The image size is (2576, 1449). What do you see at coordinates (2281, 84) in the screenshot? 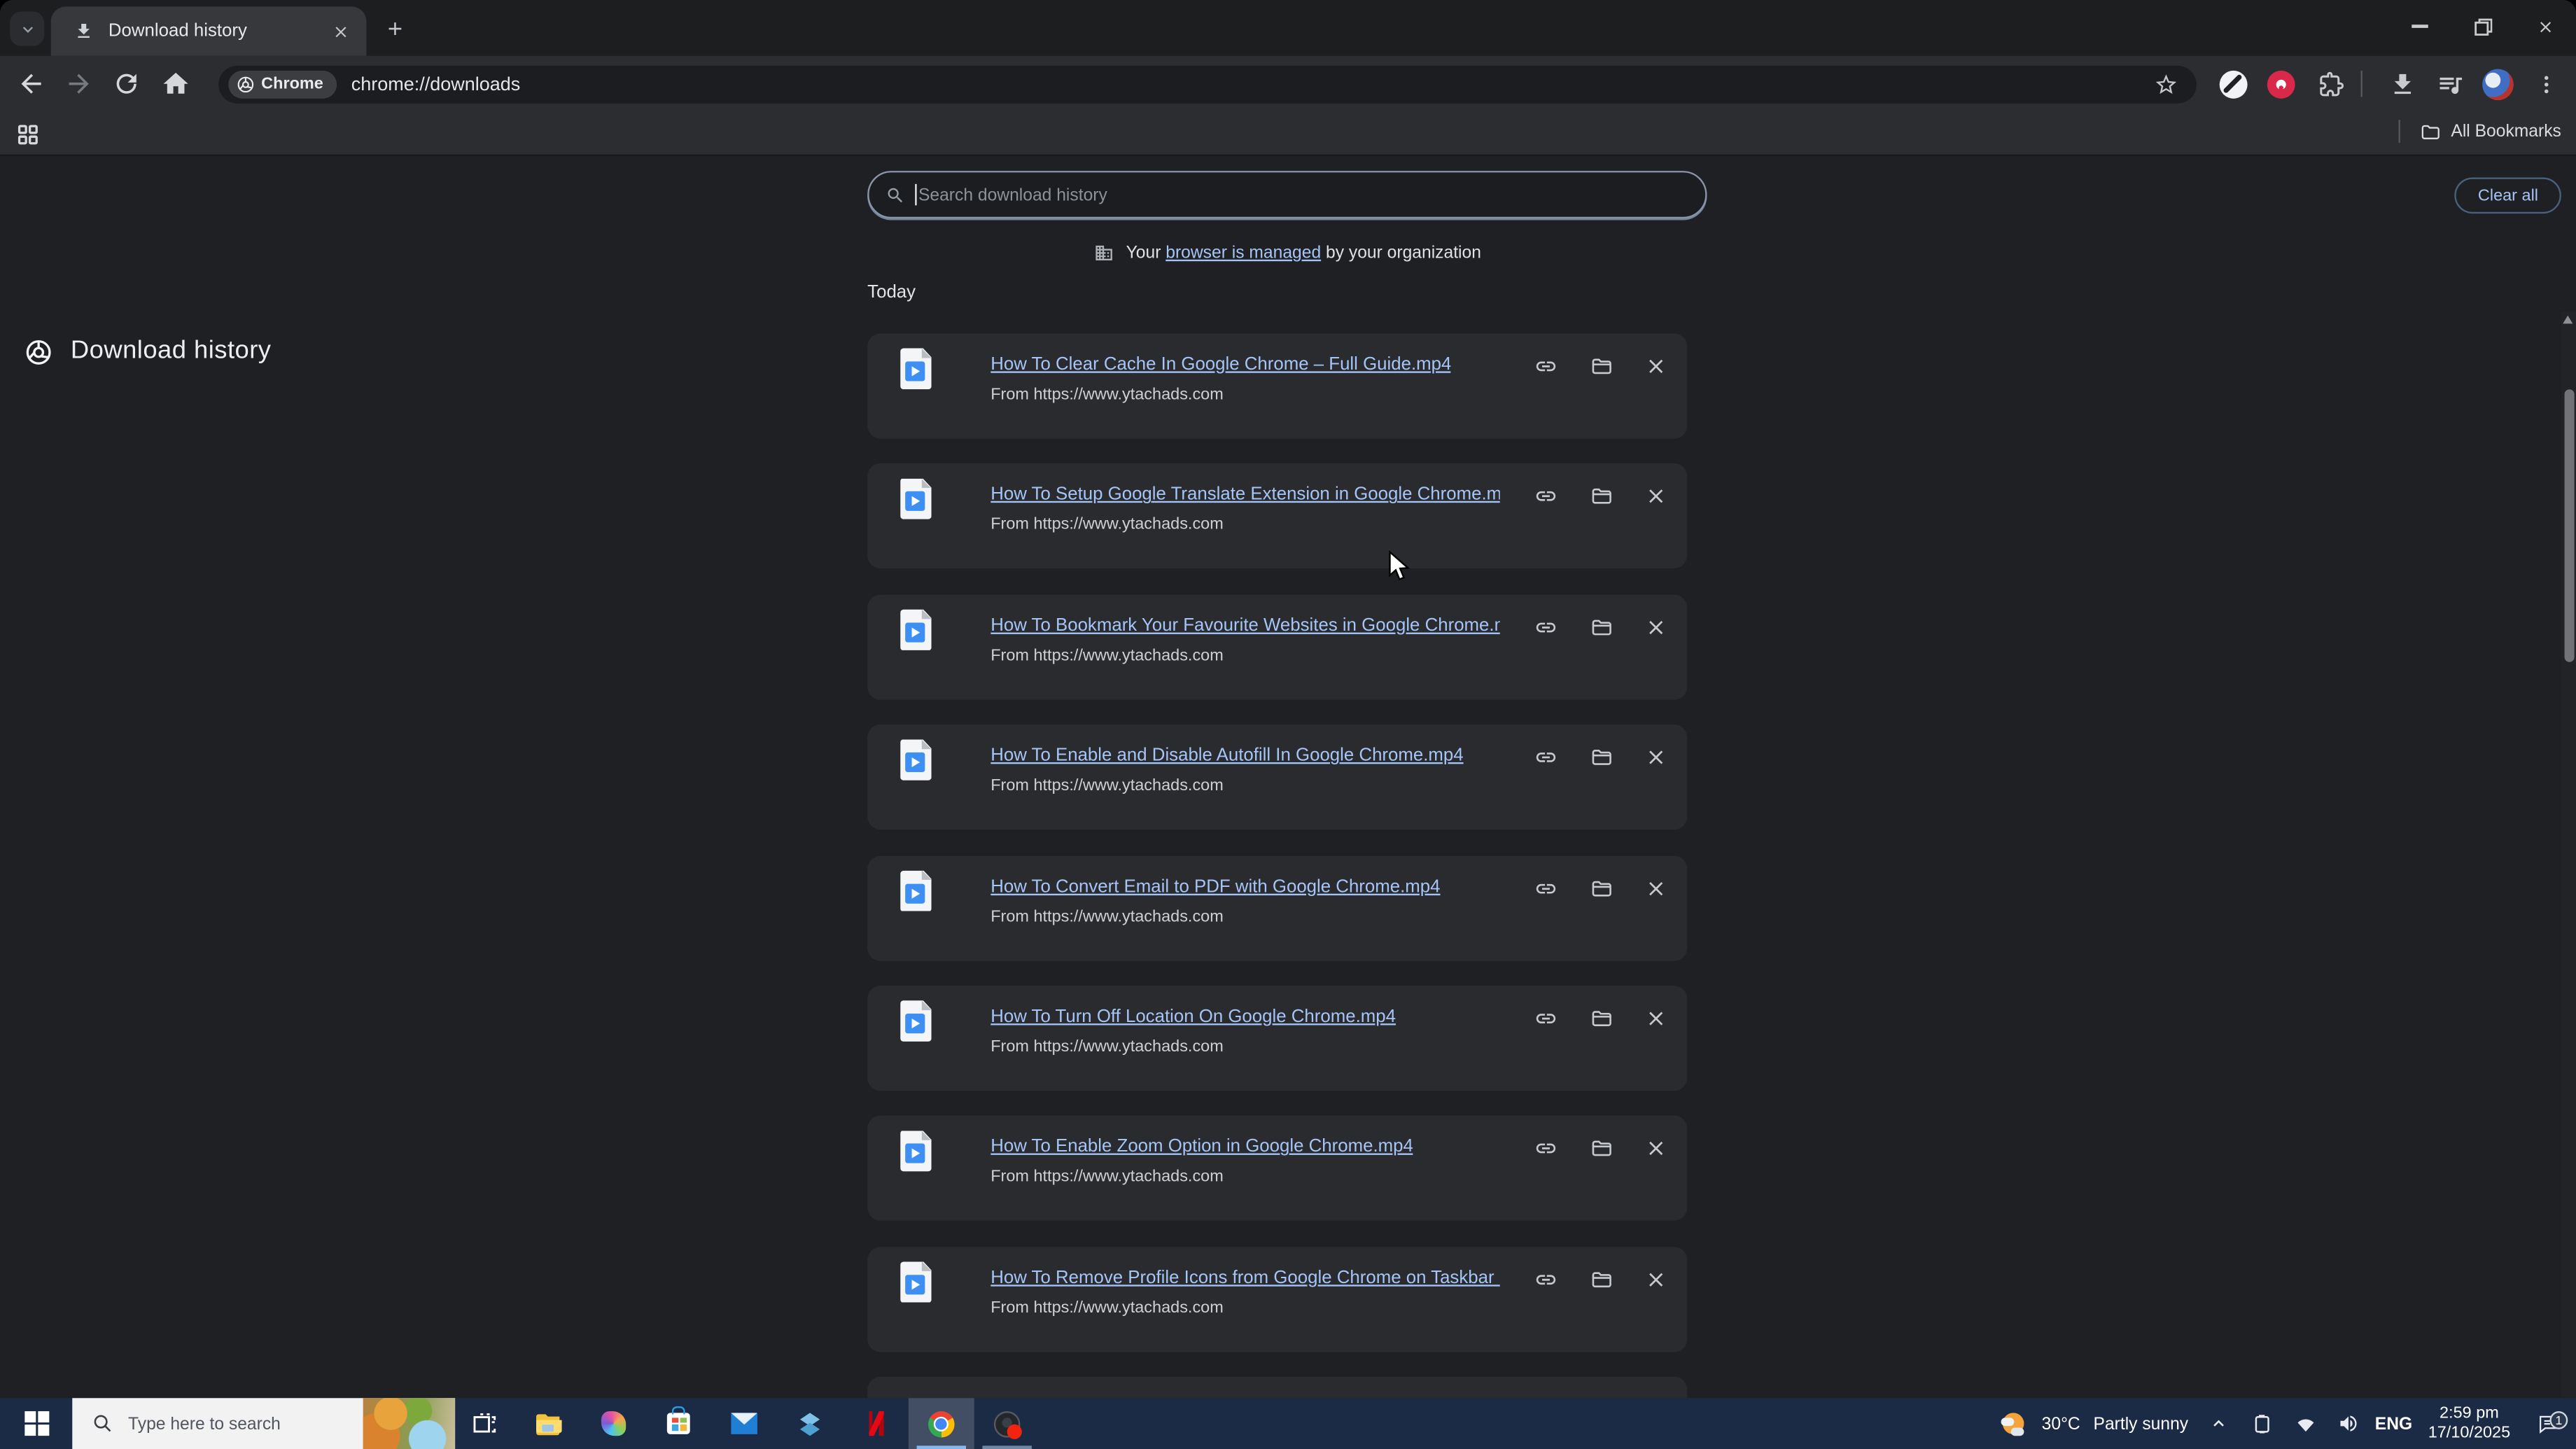
I see `extension-icon-red` at bounding box center [2281, 84].